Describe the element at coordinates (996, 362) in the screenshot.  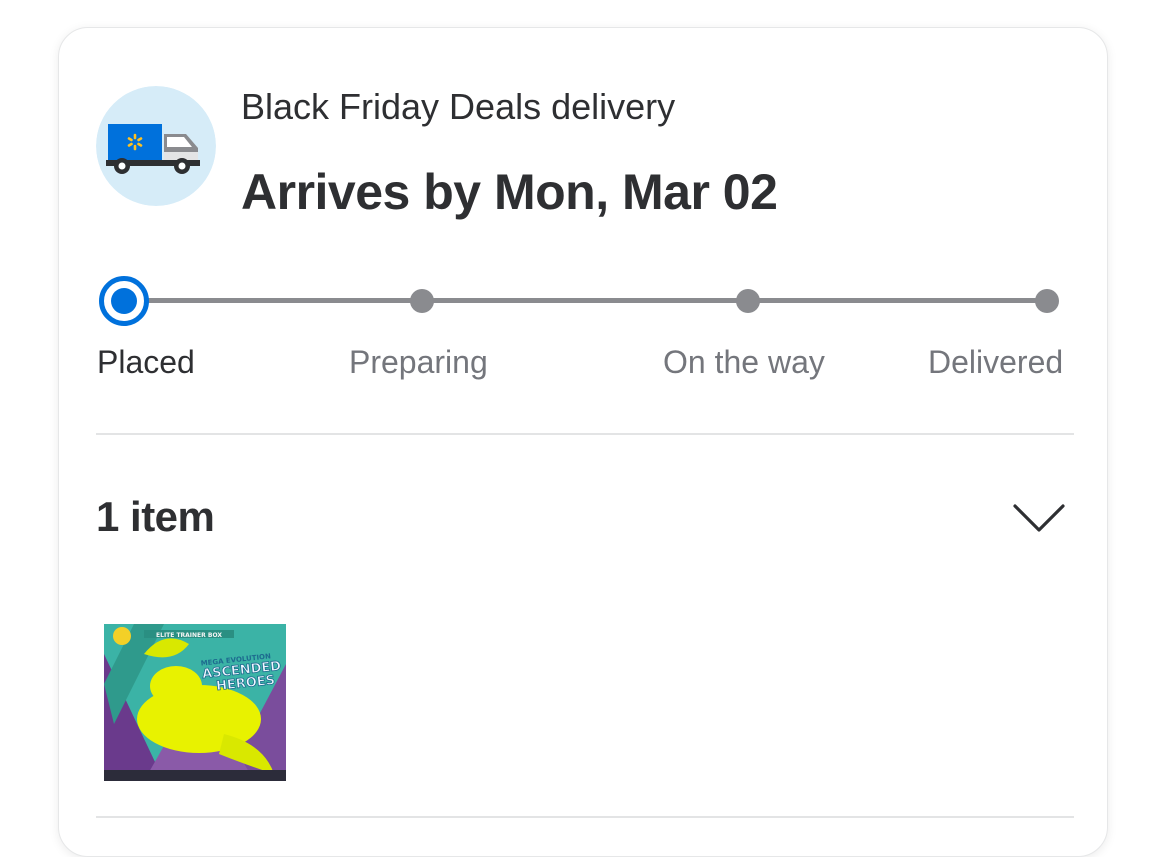
I see `step-label-delivered: Delivered` at that location.